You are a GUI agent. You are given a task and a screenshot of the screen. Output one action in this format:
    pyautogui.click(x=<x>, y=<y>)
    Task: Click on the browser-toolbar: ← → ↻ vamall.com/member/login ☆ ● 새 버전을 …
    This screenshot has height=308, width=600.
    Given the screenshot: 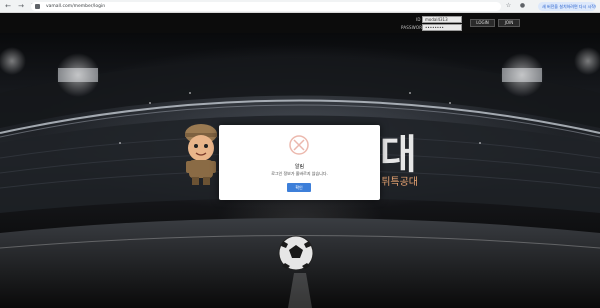 What is the action you would take?
    pyautogui.click(x=300, y=6)
    